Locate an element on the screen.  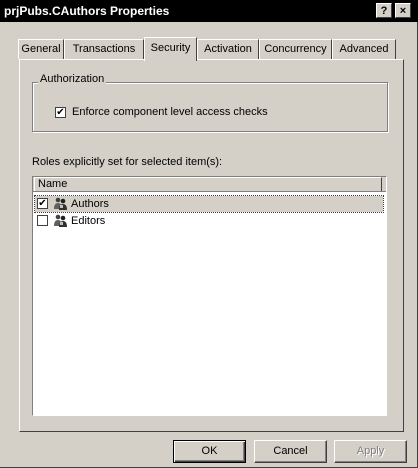
apply-button-label: Apply is located at coordinates (370, 451).